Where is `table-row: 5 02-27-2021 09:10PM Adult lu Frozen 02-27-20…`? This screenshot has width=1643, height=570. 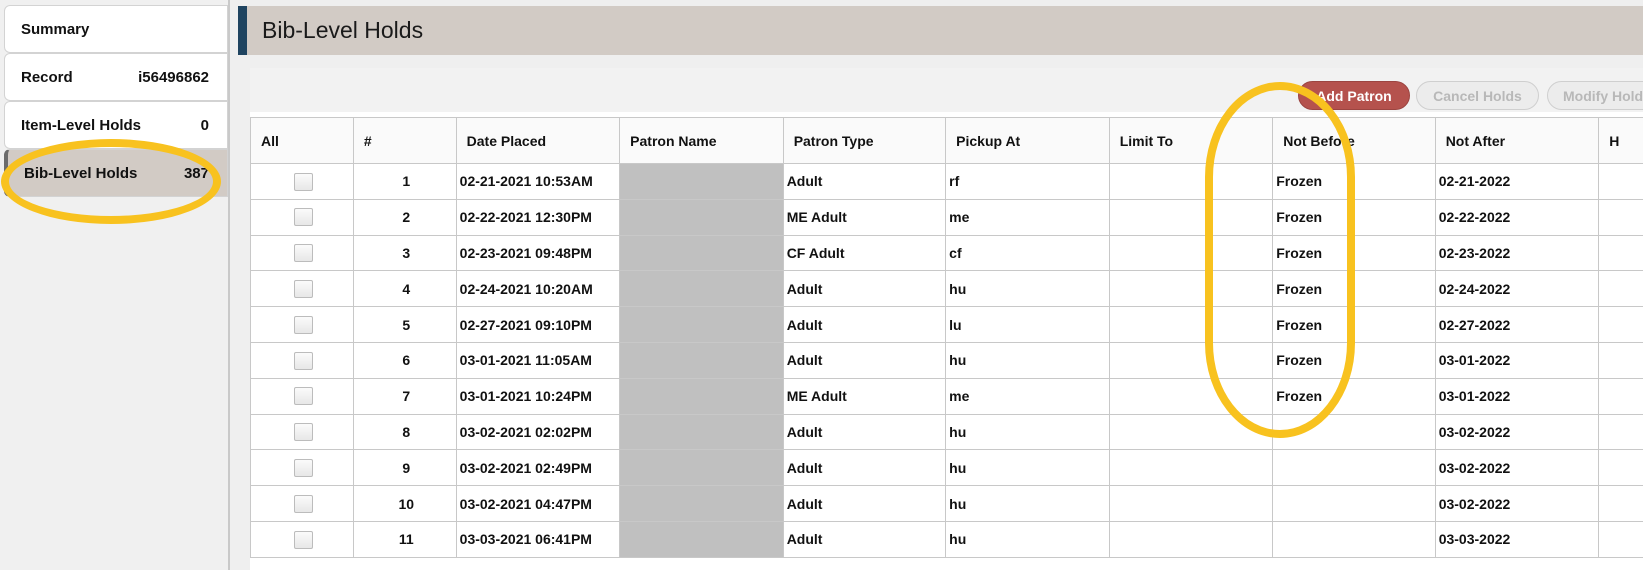 table-row: 5 02-27-2021 09:10PM Adult lu Frozen 02-27-20… is located at coordinates (946, 324).